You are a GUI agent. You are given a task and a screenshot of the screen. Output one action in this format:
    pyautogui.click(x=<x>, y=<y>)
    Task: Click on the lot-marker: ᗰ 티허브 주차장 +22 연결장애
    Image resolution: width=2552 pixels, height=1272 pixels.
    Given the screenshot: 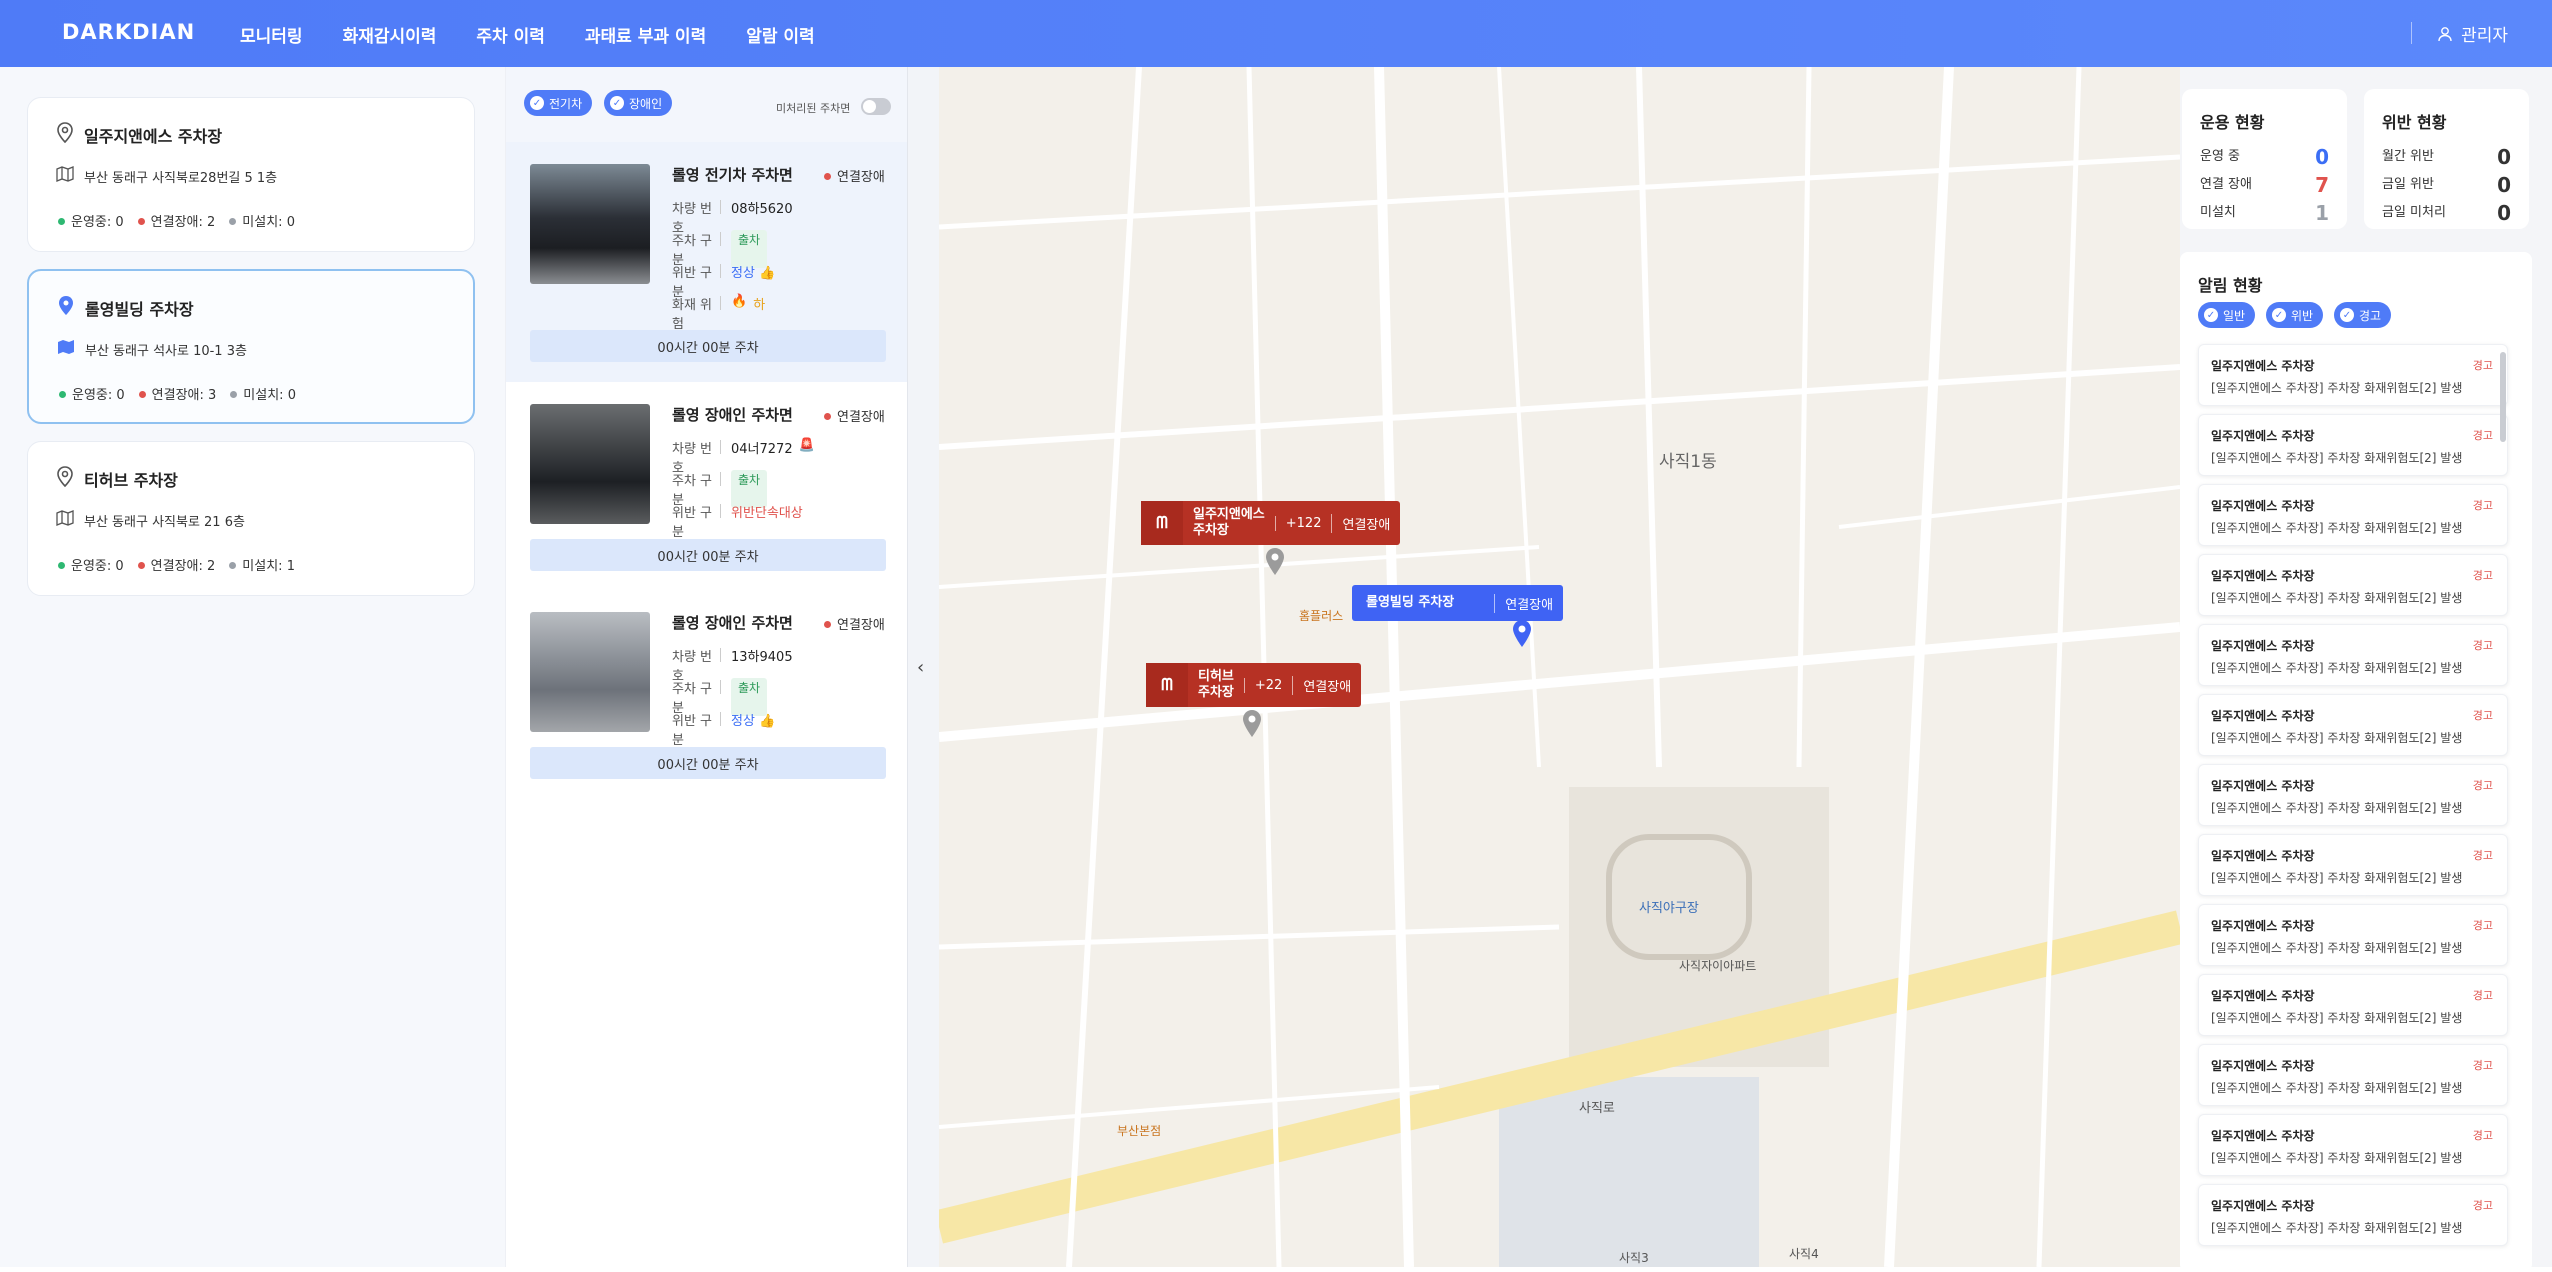 What is the action you would take?
    pyautogui.click(x=1254, y=685)
    